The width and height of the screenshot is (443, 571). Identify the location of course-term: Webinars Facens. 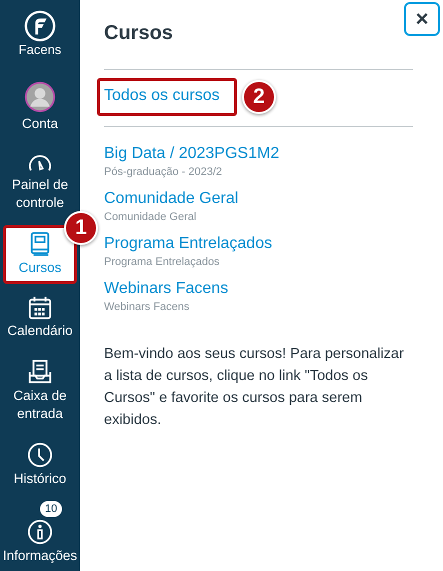
(147, 307).